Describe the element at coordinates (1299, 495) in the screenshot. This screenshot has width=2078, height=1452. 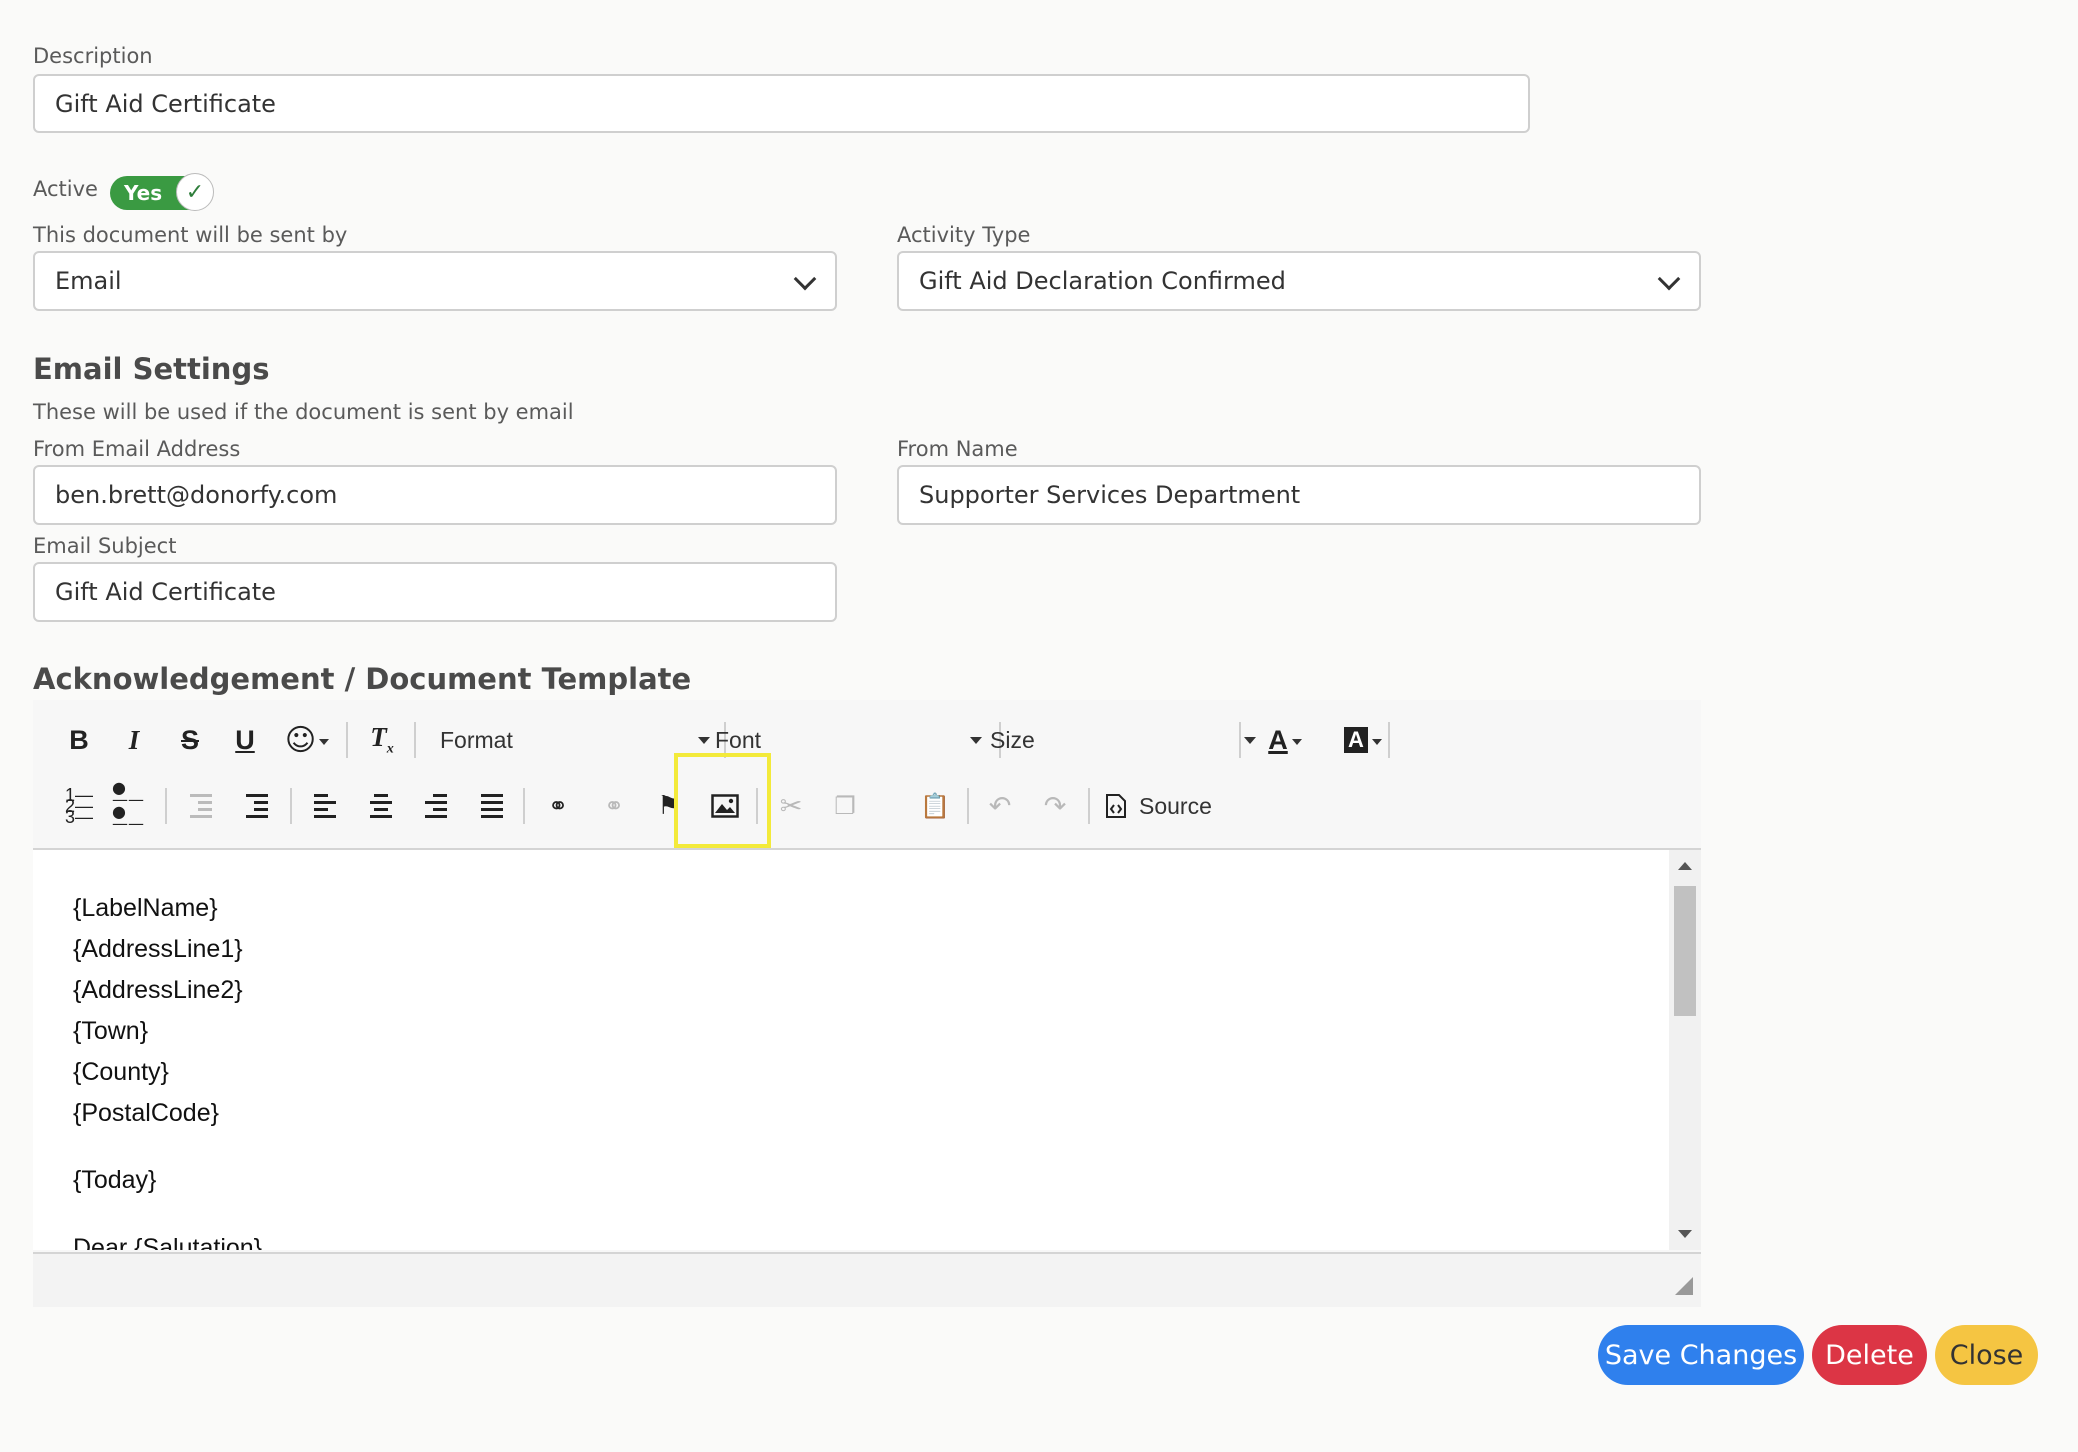
I see `from-name-input: Supporter Services Department` at that location.